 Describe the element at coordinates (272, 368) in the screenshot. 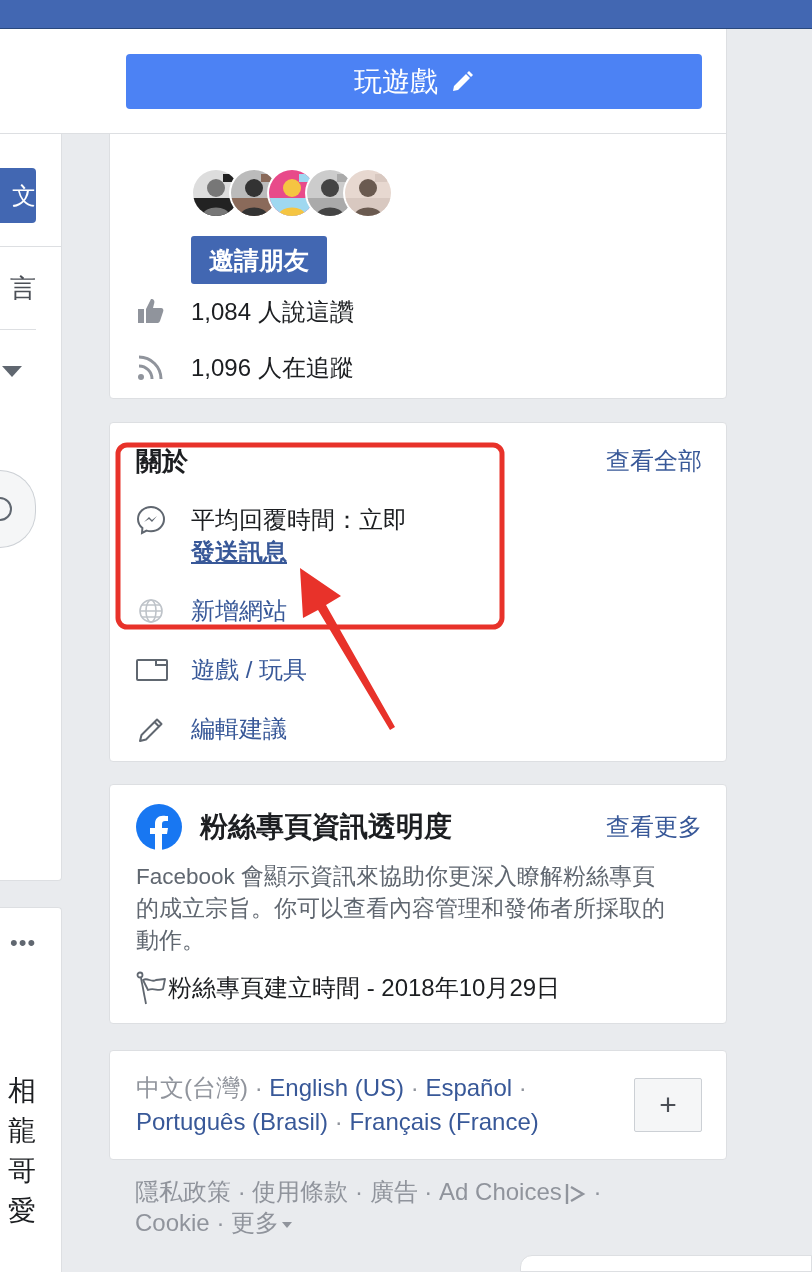

I see `followers-count: 1,096 人在追蹤` at that location.